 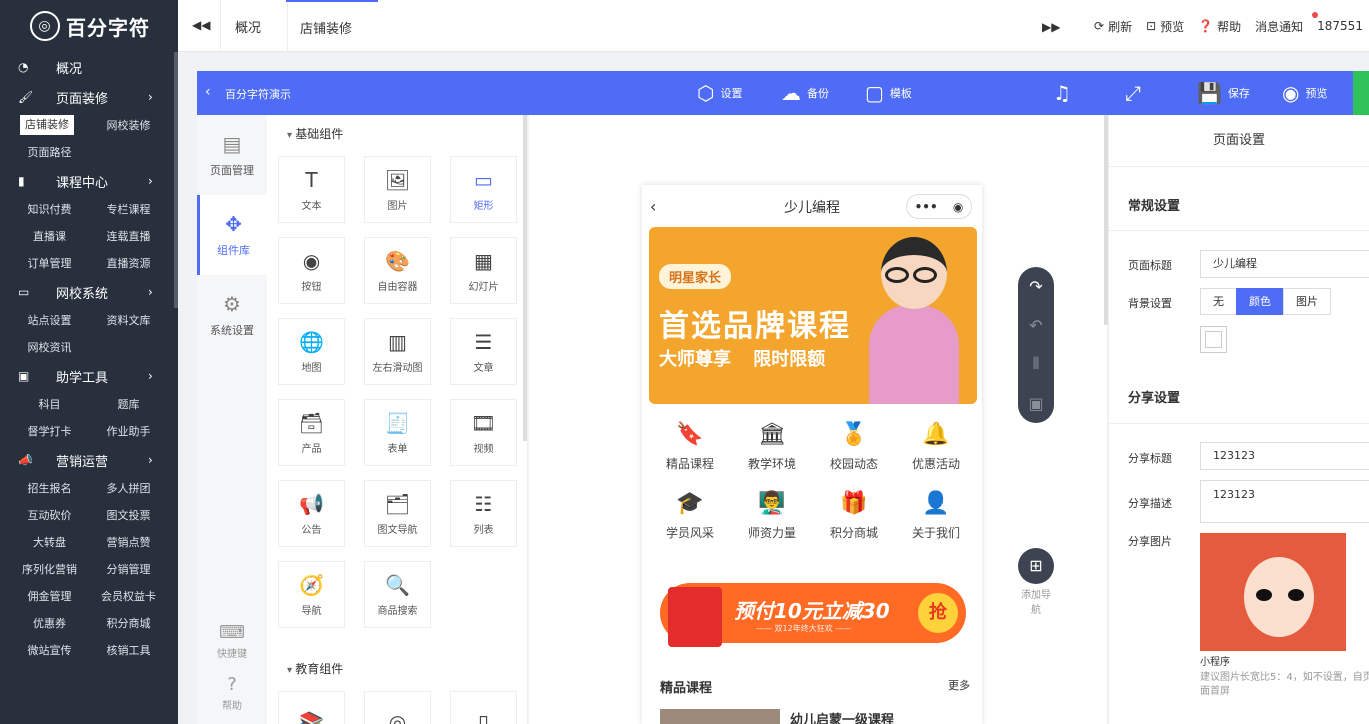 What do you see at coordinates (49, 623) in the screenshot?
I see `sidebar-item: 优惠券` at bounding box center [49, 623].